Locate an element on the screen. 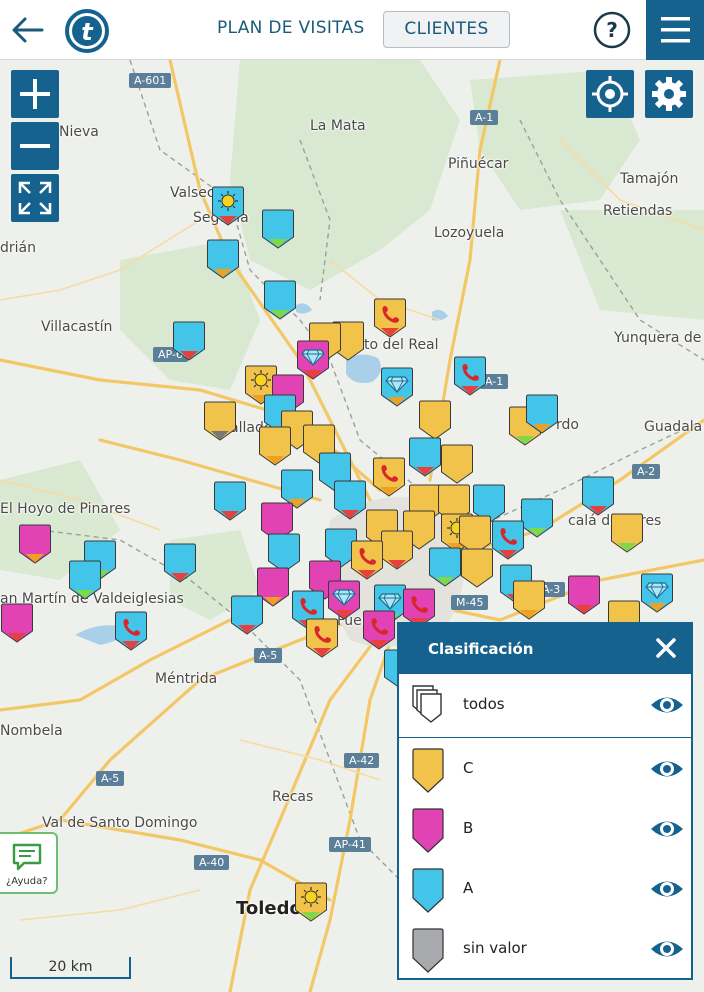  legend-row-c: C is located at coordinates (545, 768).